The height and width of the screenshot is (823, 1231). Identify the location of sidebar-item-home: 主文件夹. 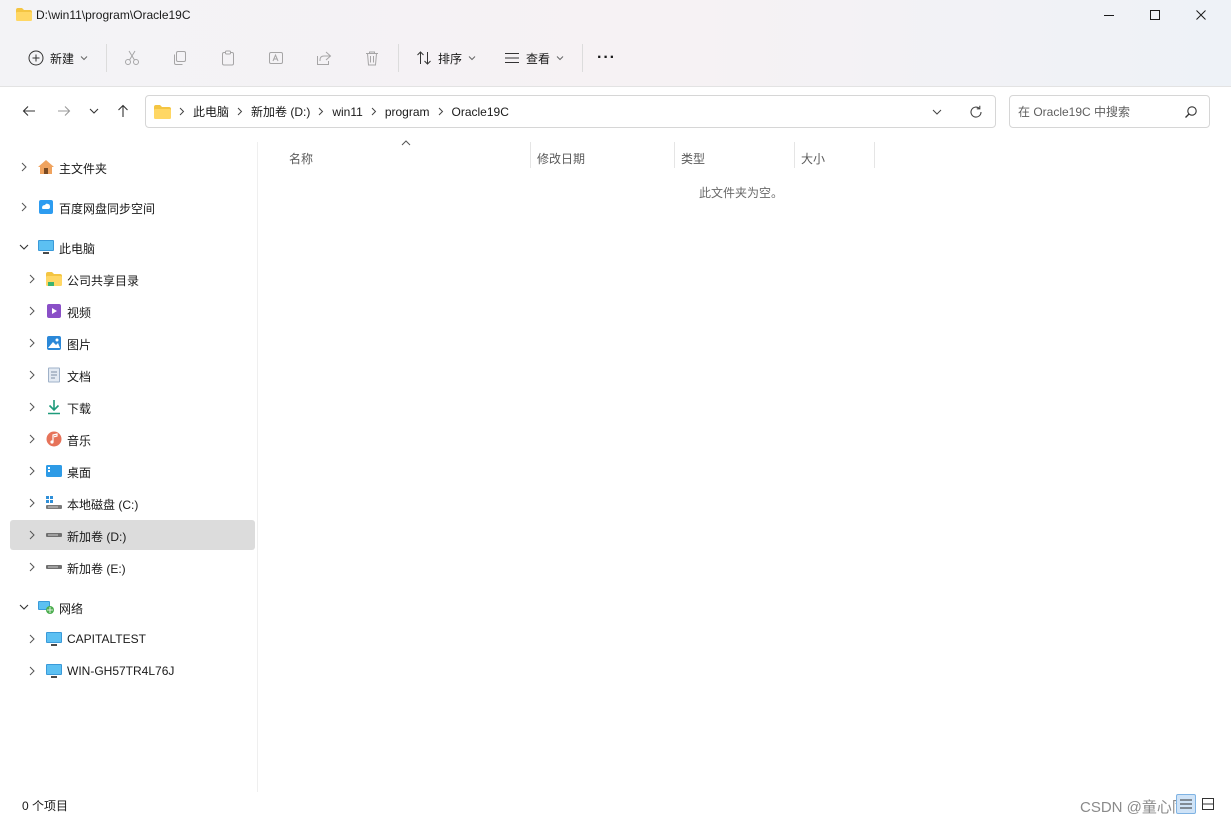
(132, 167).